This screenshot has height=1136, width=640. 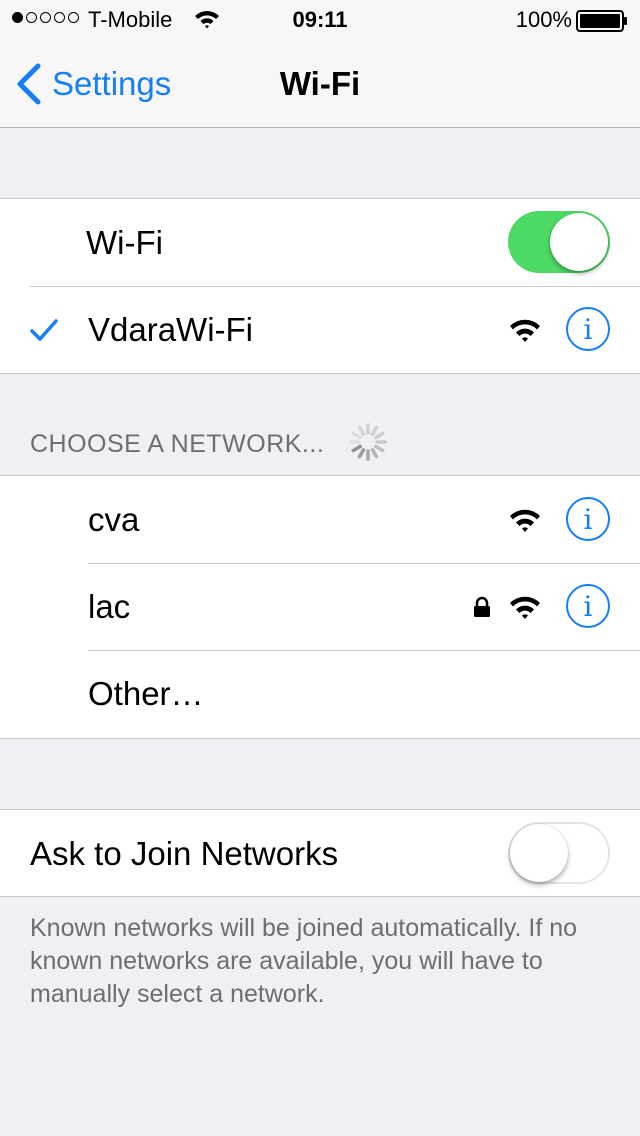 I want to click on wifi-label: Wi-Fi, so click(x=124, y=242).